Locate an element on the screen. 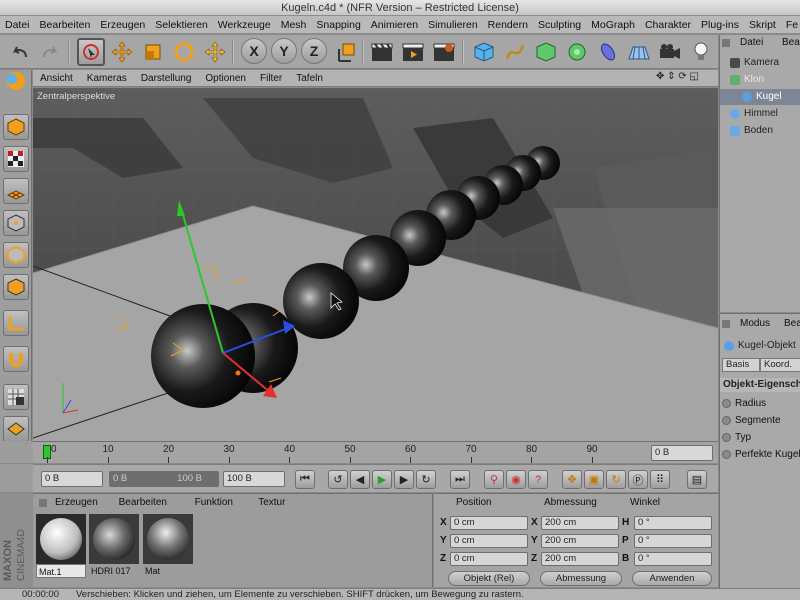 The image size is (800, 600). rotation-h-field: 0 ° is located at coordinates (673, 523).